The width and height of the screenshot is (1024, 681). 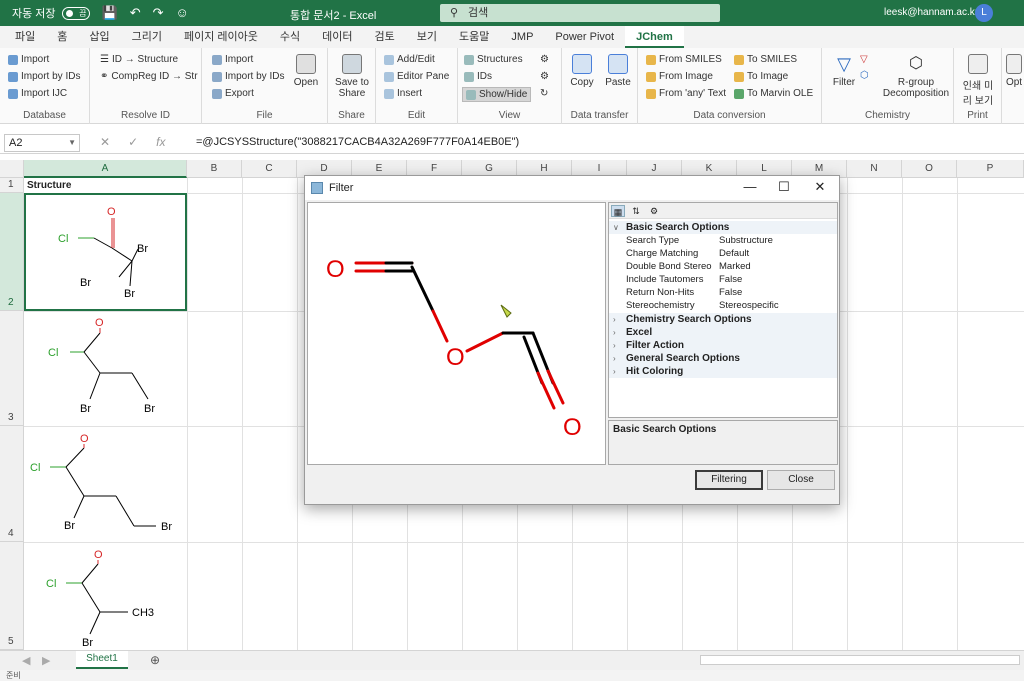 What do you see at coordinates (269, 169) in the screenshot?
I see `column-header-c: C` at bounding box center [269, 169].